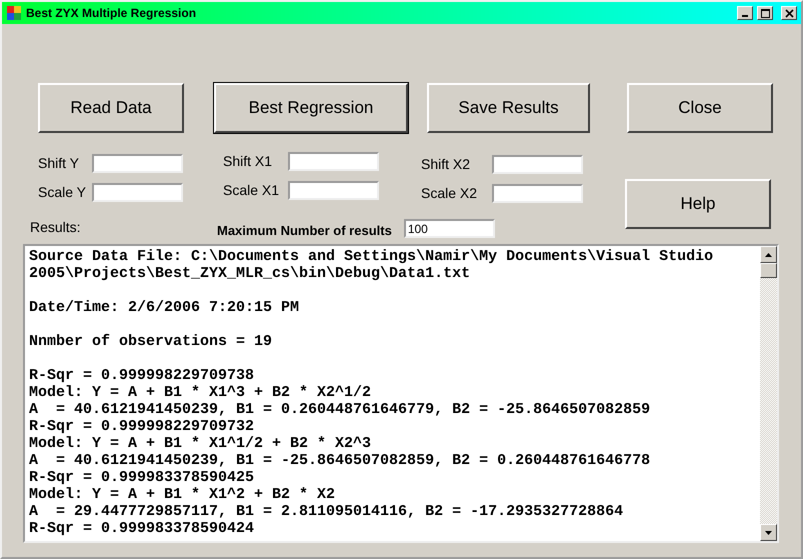  What do you see at coordinates (142, 528) in the screenshot?
I see `output-line: R-Sqr = 0.999983378590424` at bounding box center [142, 528].